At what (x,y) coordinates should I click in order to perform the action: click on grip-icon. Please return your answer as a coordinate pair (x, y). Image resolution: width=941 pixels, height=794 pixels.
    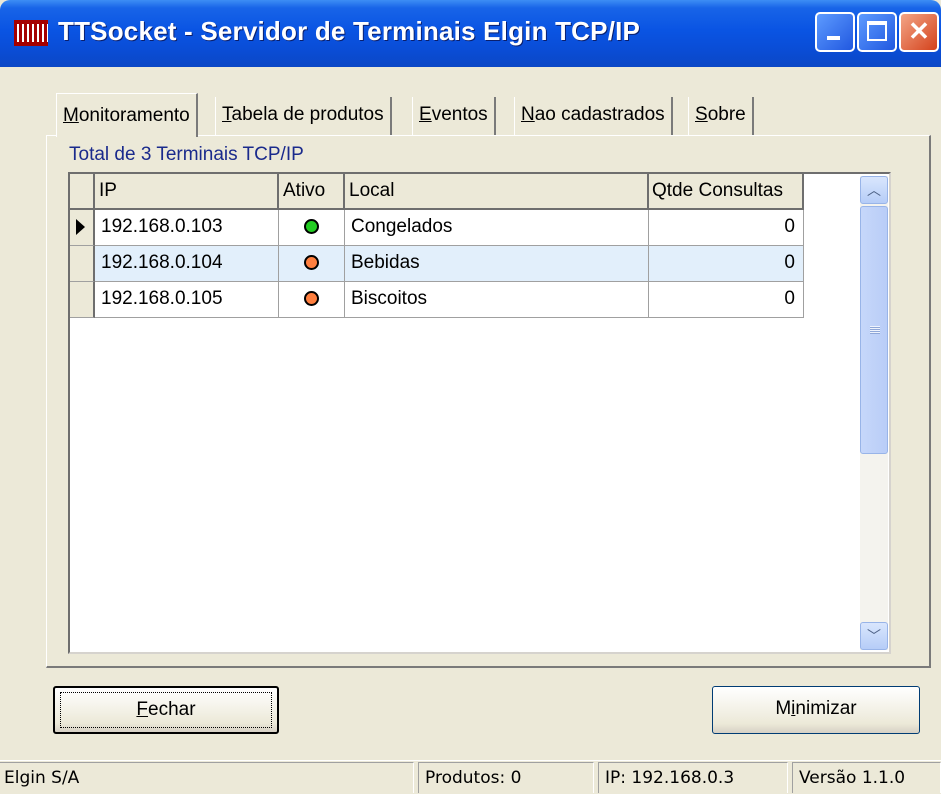
    Looking at the image, I should click on (875, 330).